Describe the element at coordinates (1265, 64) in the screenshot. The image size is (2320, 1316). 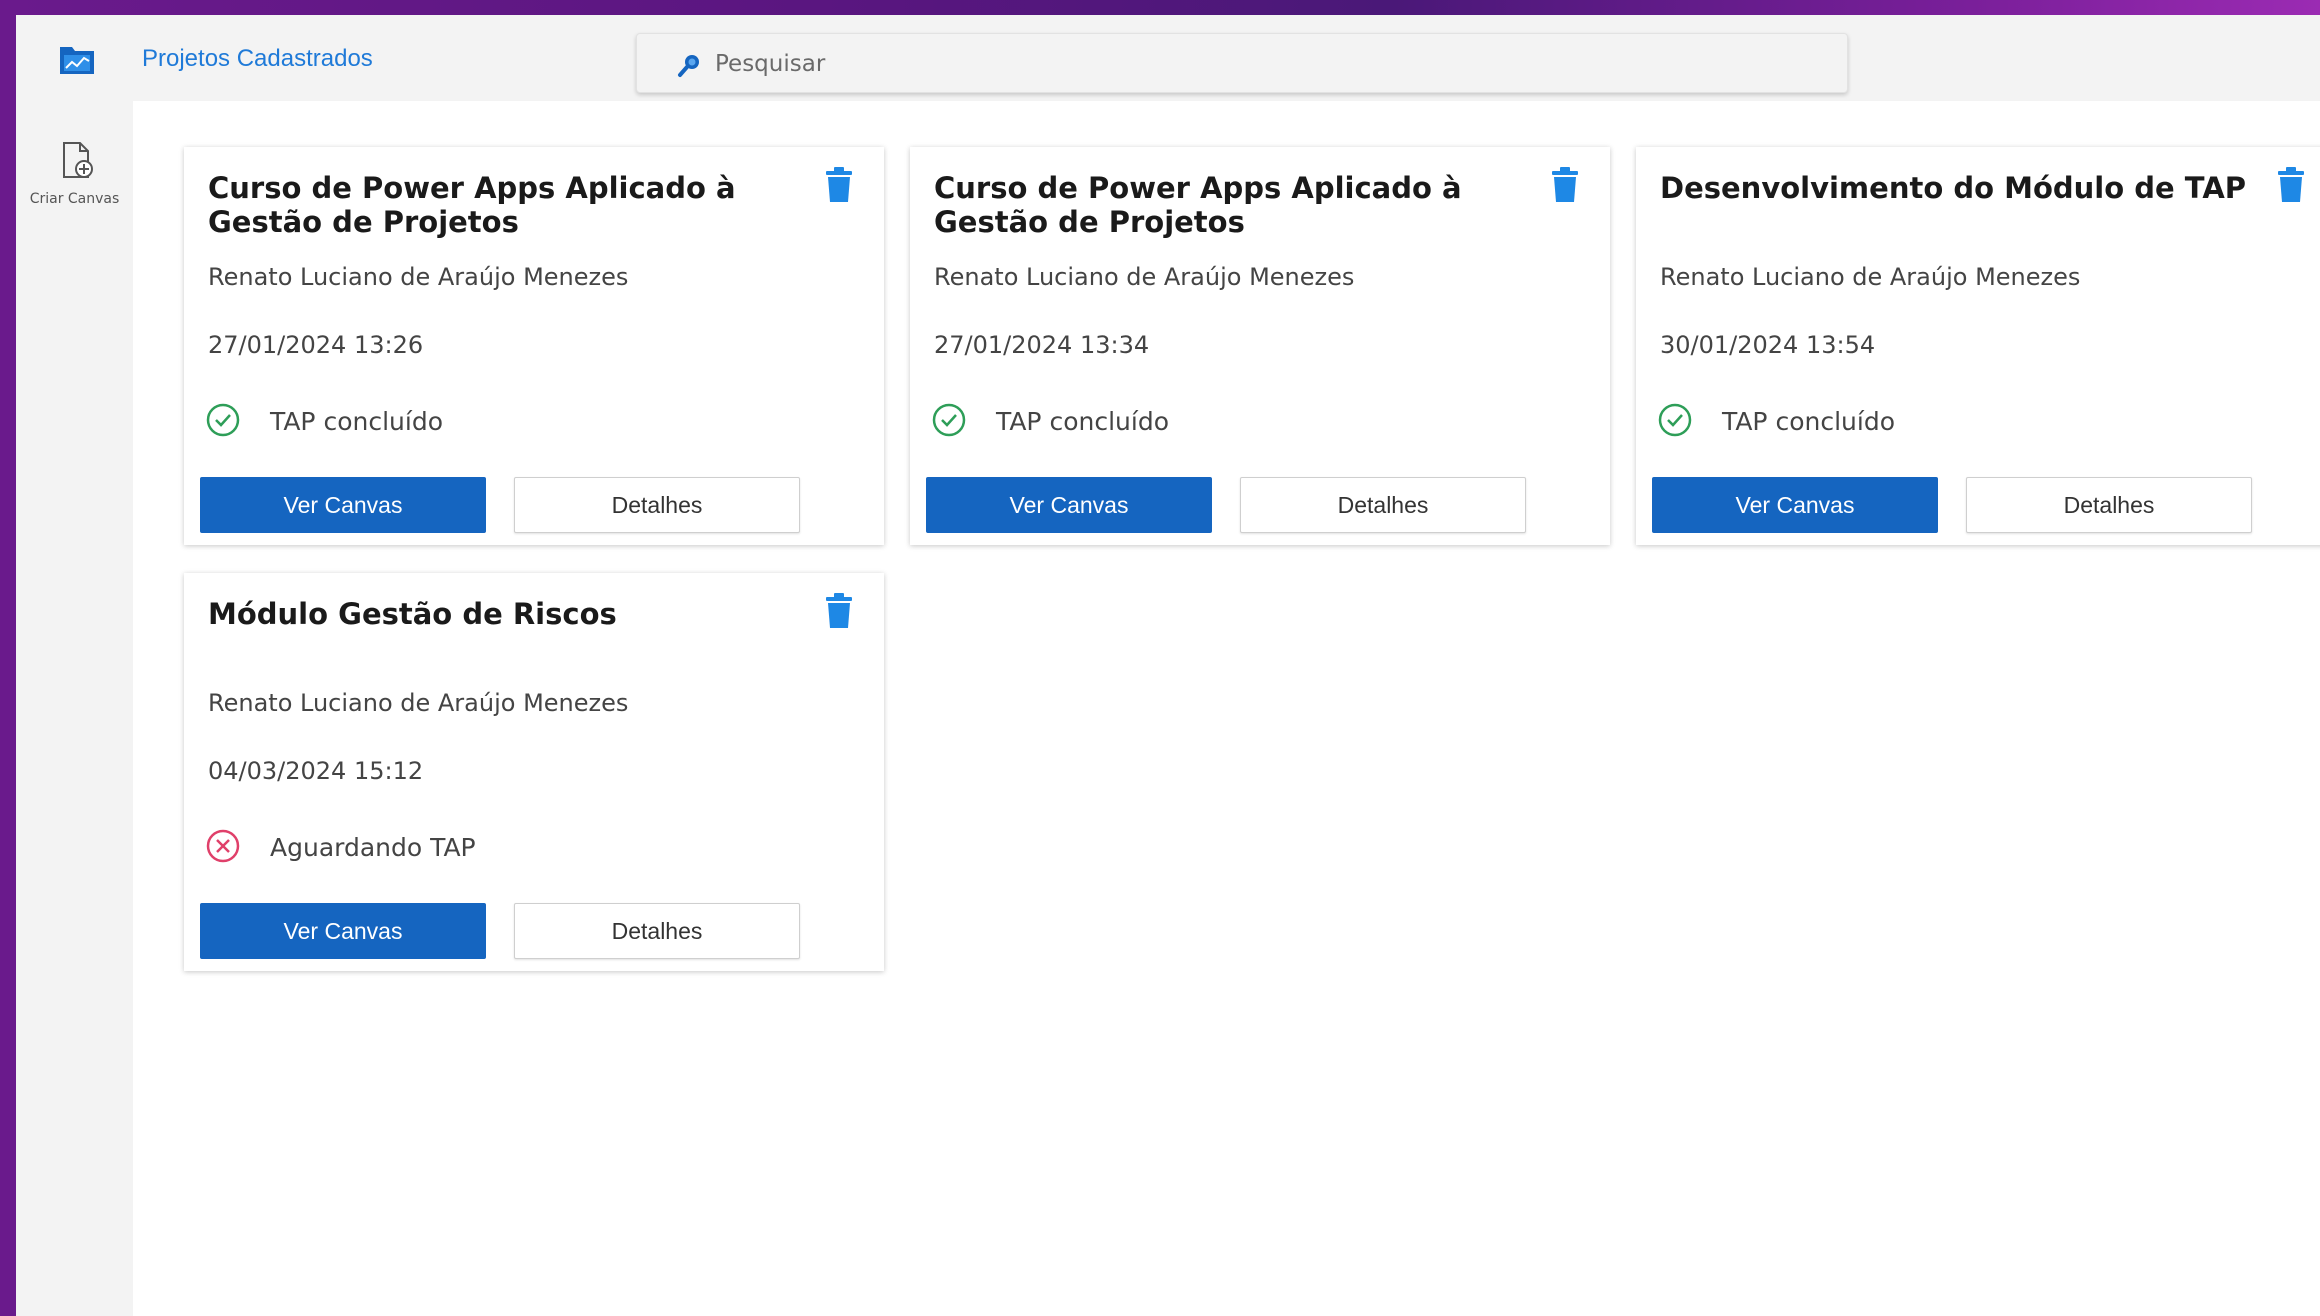
I see `search-input` at that location.